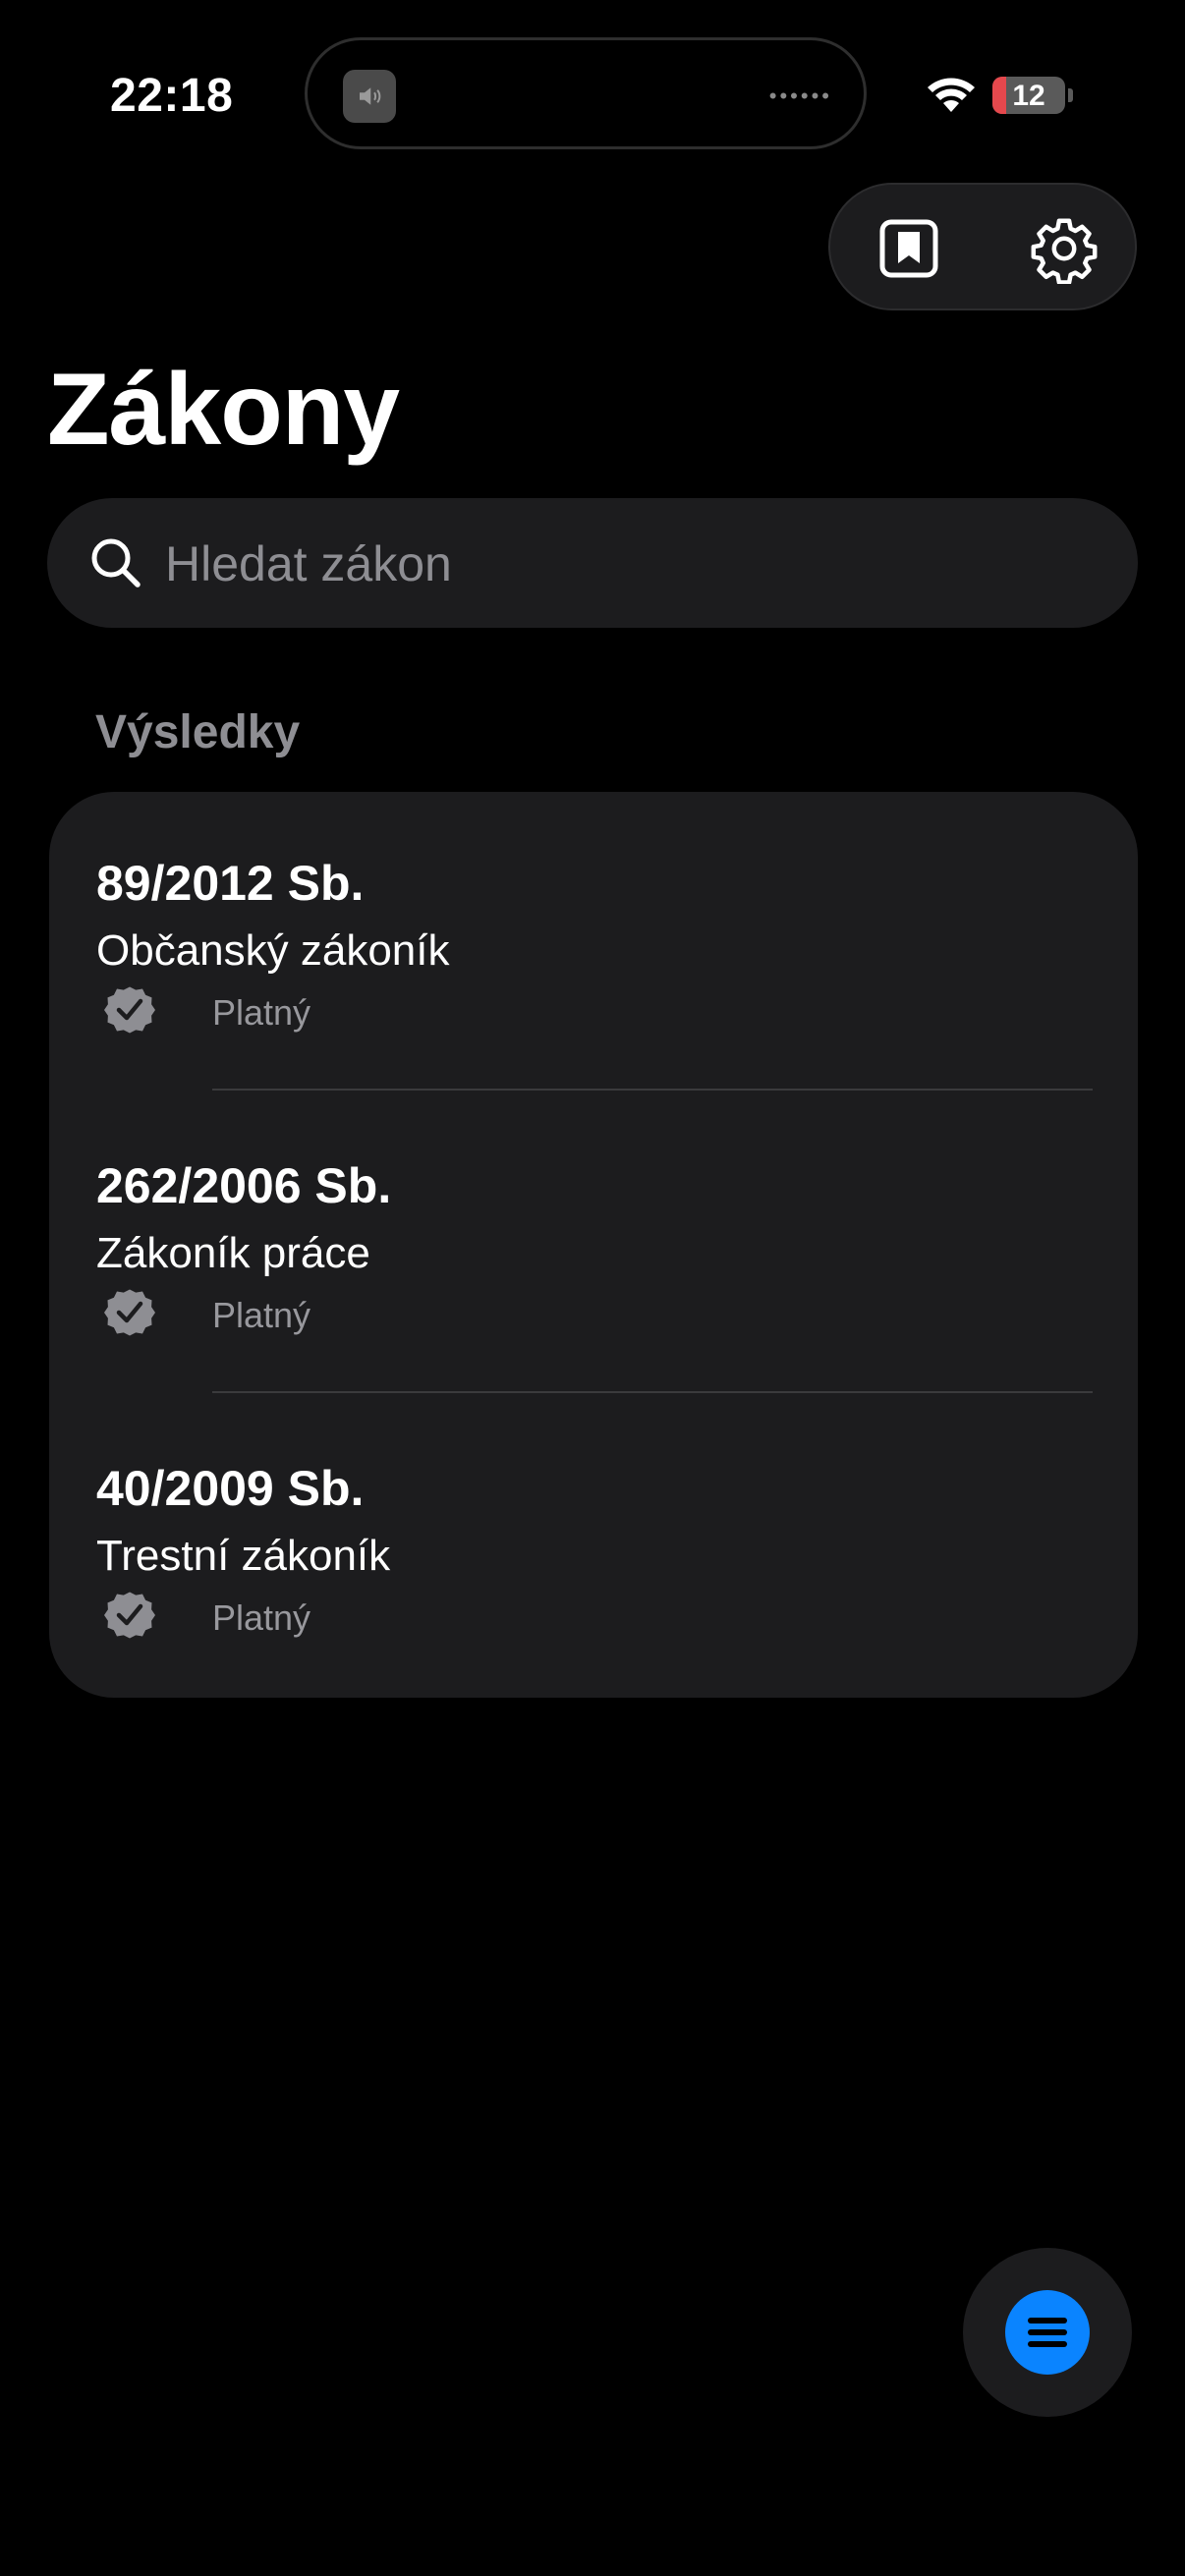  Describe the element at coordinates (1071, 95) in the screenshot. I see `battery-tip` at that location.